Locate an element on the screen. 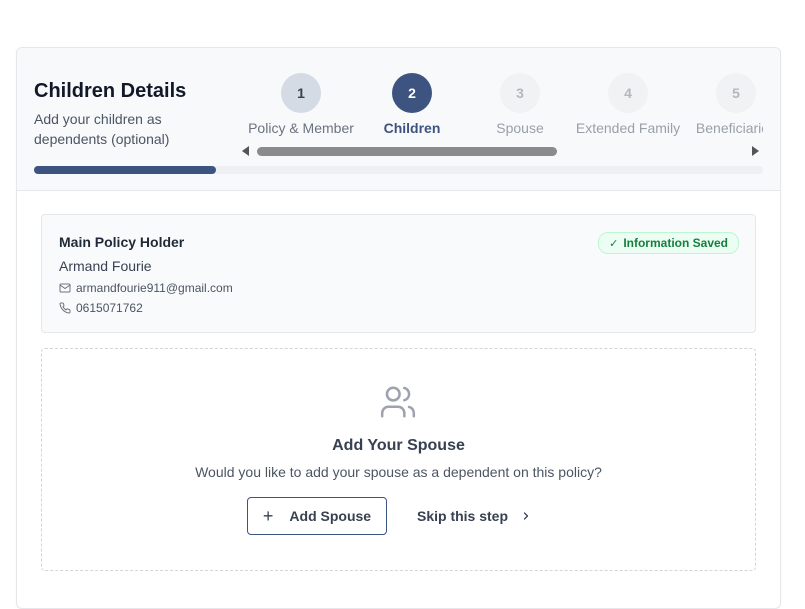 This screenshot has width=805, height=609. add-spouse-button: + Add Spouse is located at coordinates (317, 516).